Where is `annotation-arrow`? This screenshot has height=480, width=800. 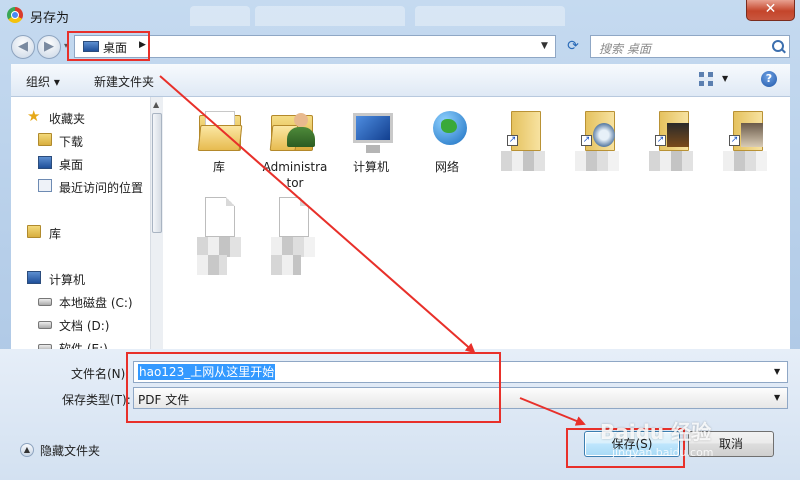
annotation-arrow is located at coordinates (552, 411).